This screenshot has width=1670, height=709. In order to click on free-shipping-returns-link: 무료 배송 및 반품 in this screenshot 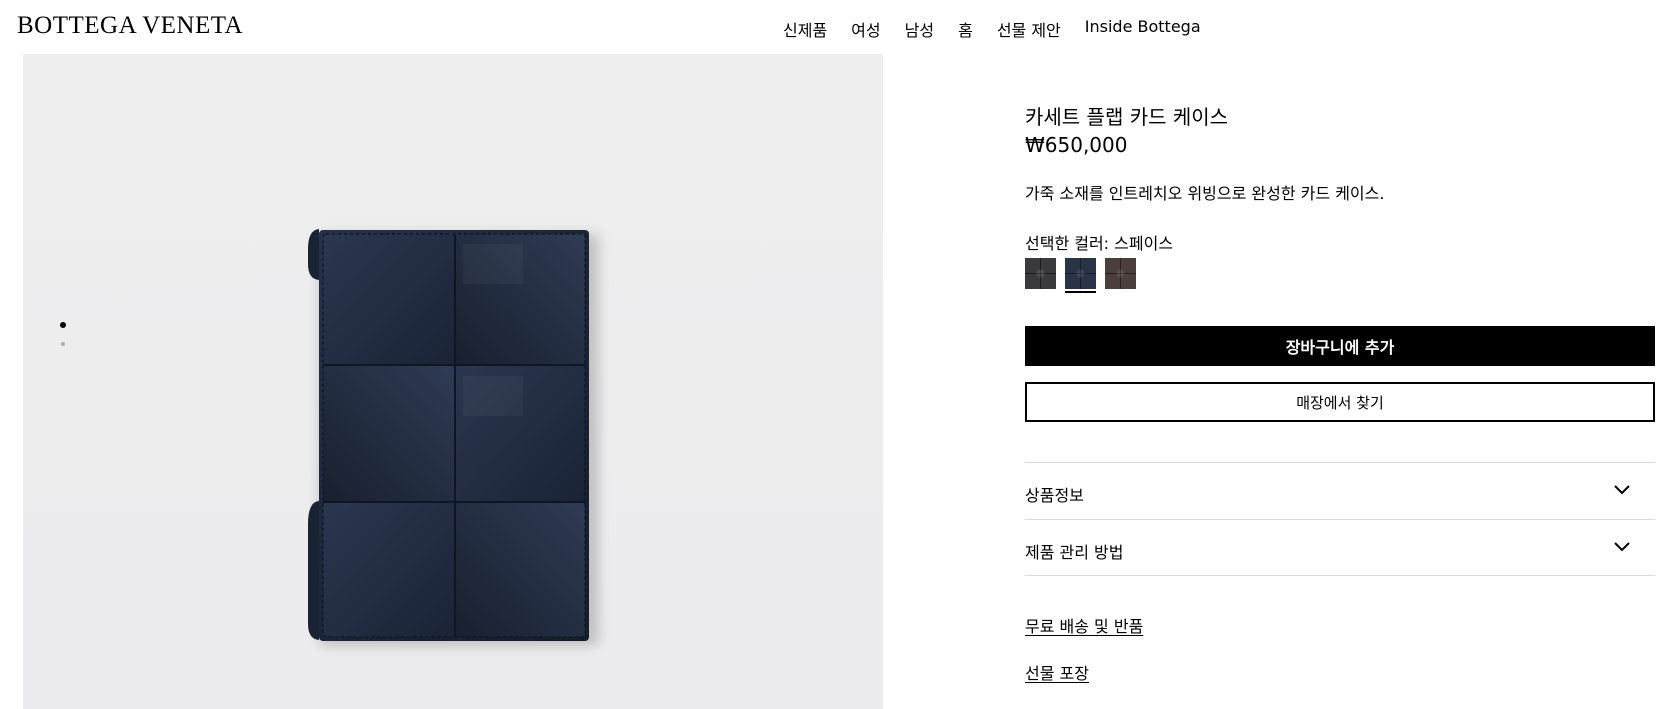, I will do `click(1084, 625)`.